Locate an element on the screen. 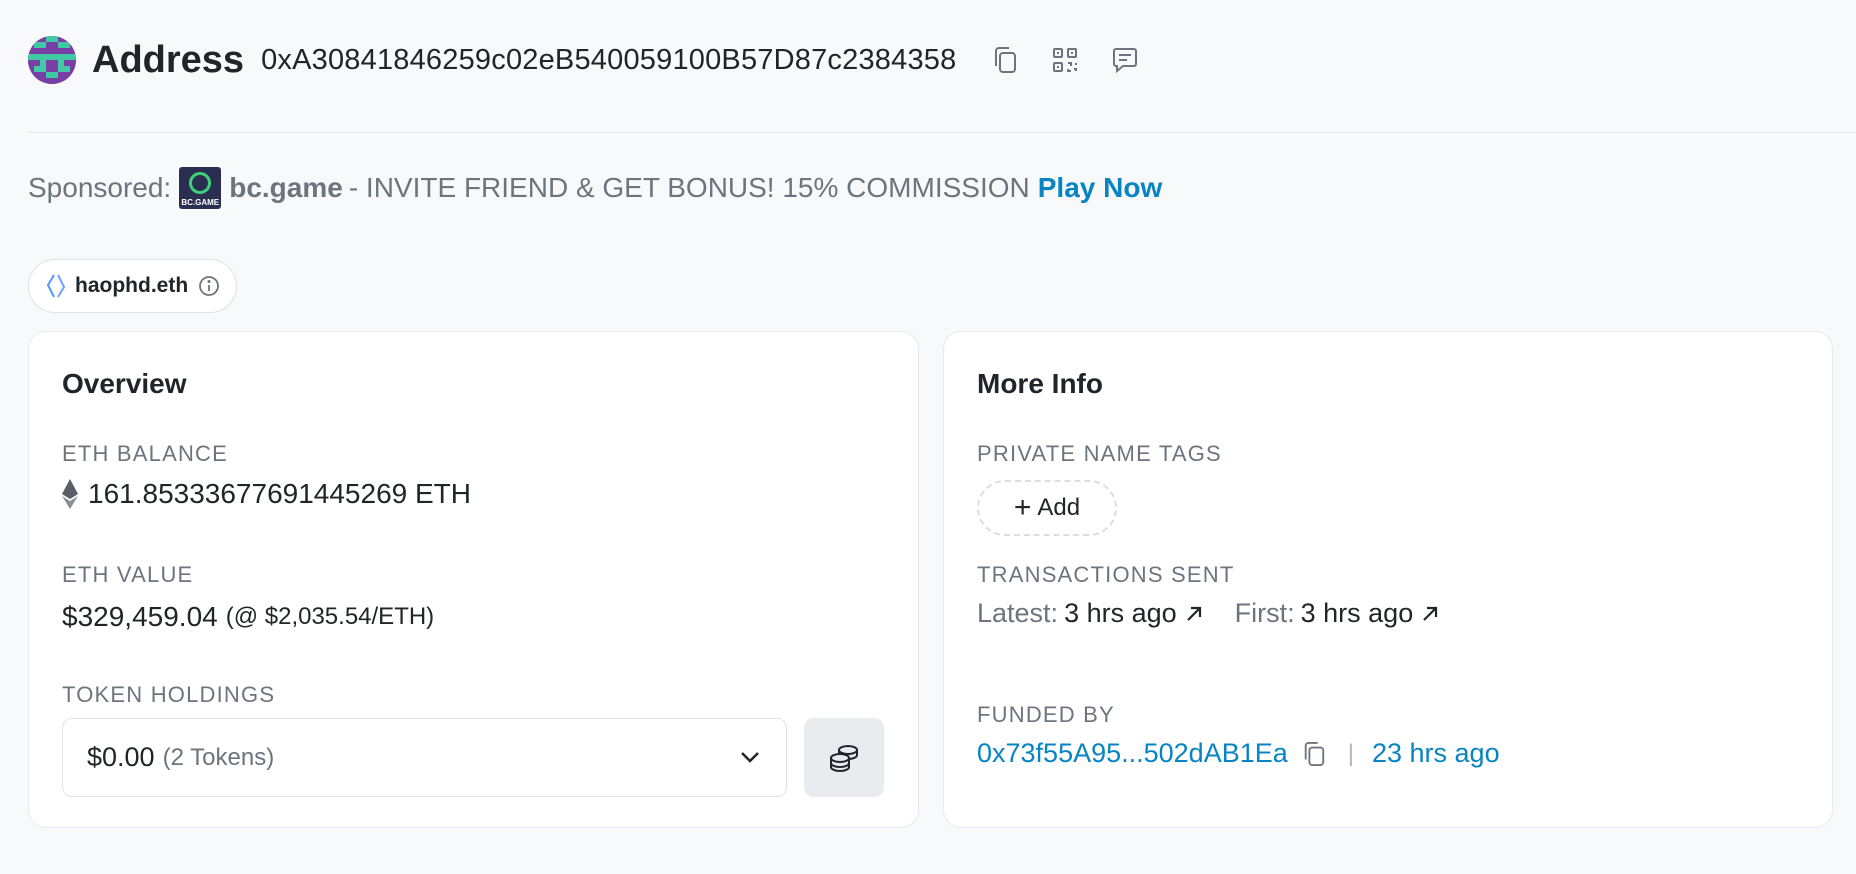  first-tx-arrow-icon is located at coordinates (1430, 614).